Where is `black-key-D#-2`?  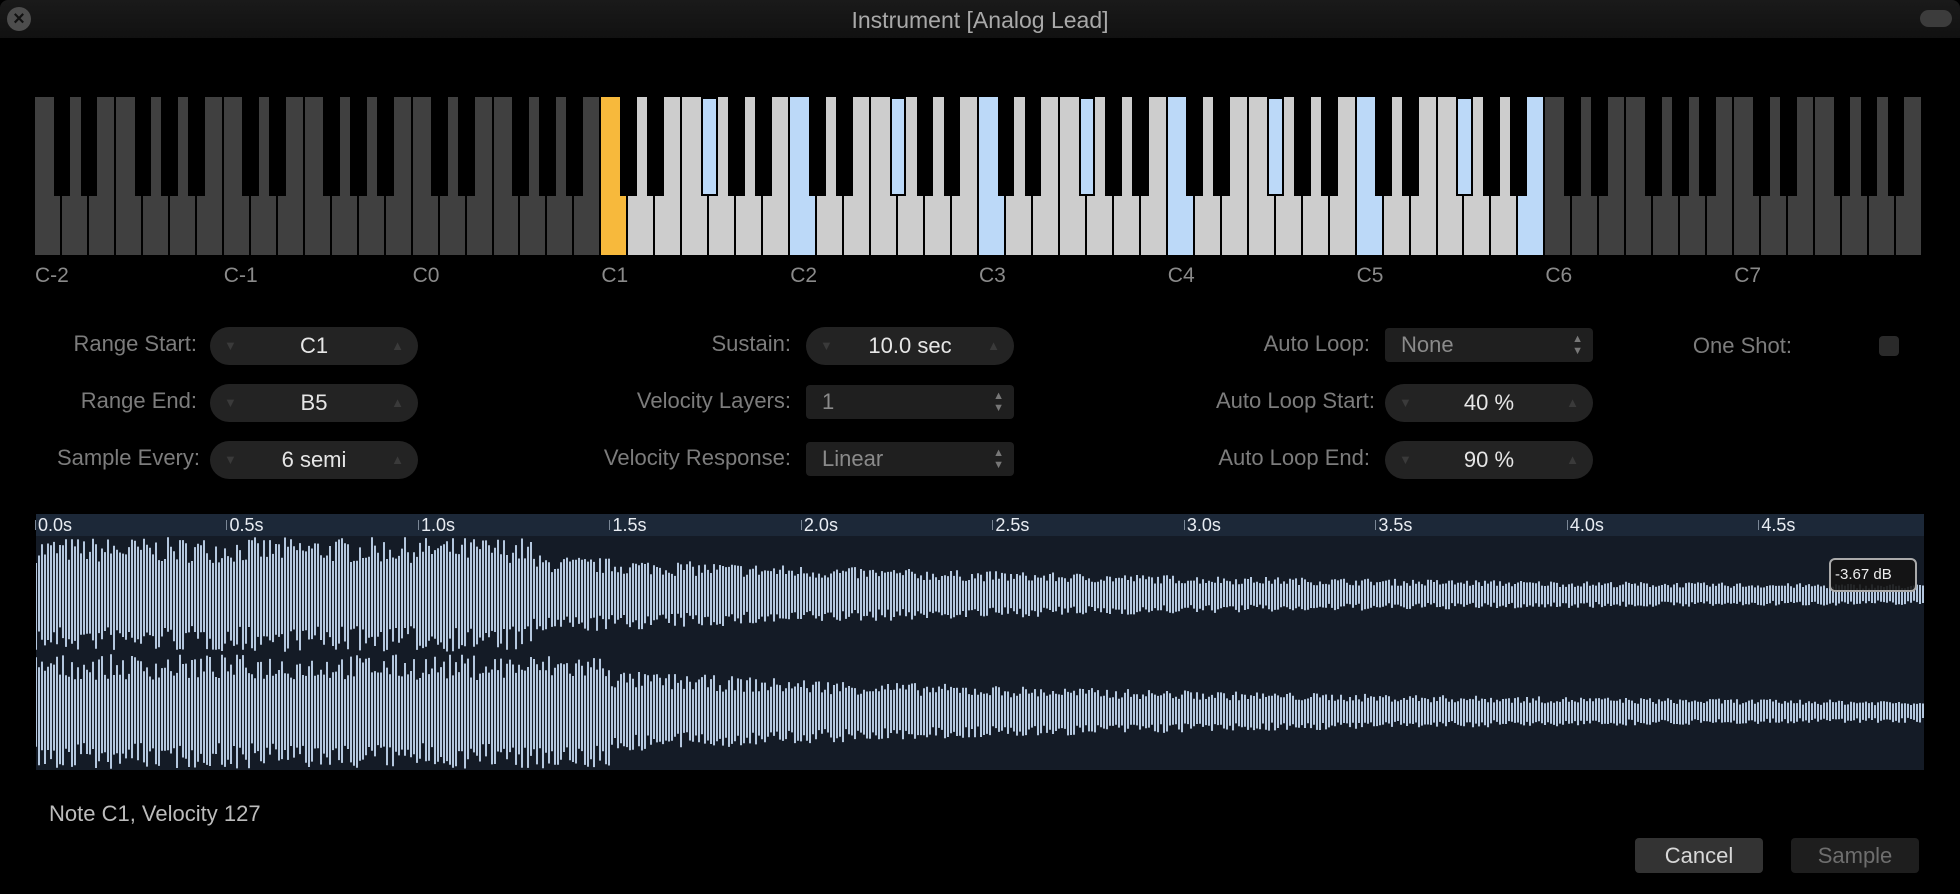 black-key-D#-2 is located at coordinates (89, 146).